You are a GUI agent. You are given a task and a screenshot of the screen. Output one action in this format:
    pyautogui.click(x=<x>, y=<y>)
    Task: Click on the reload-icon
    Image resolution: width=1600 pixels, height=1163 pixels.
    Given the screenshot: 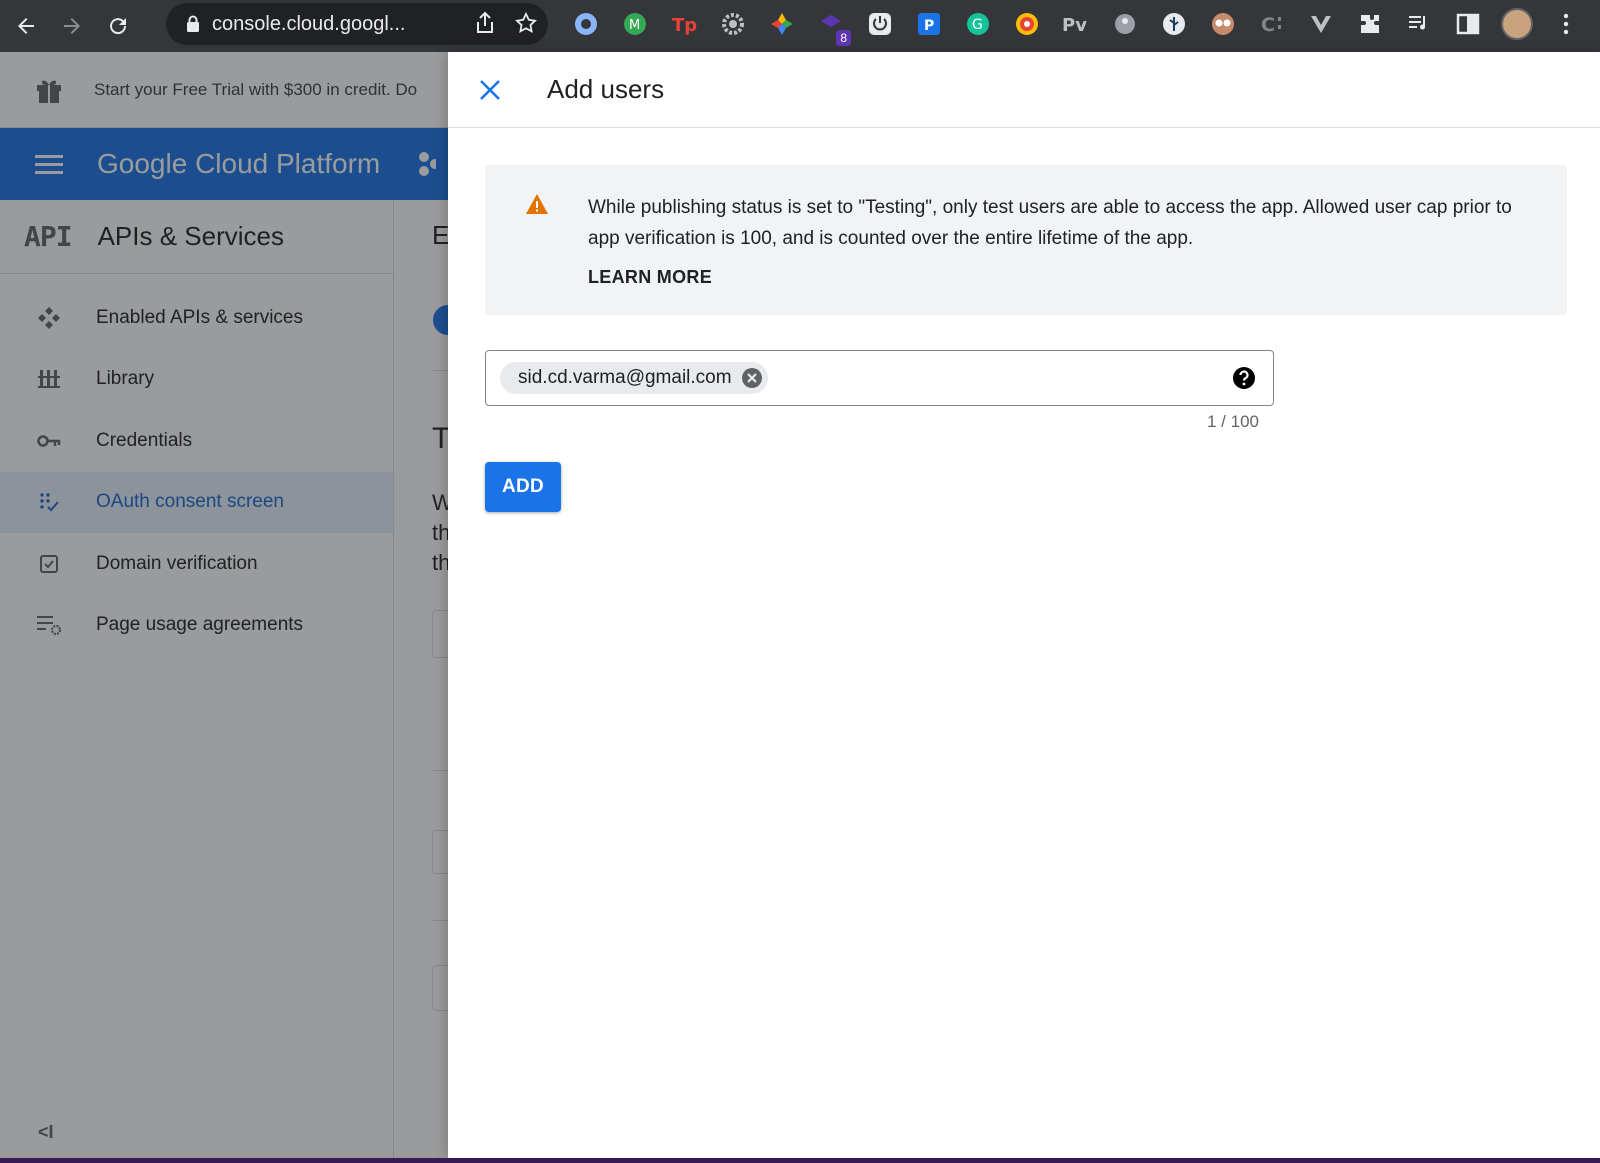 What is the action you would take?
    pyautogui.click(x=118, y=26)
    